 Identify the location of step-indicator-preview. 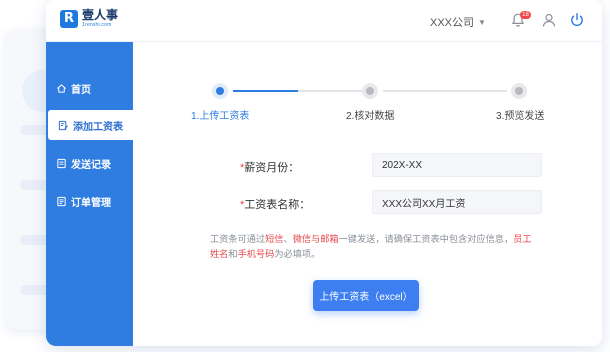
(519, 91).